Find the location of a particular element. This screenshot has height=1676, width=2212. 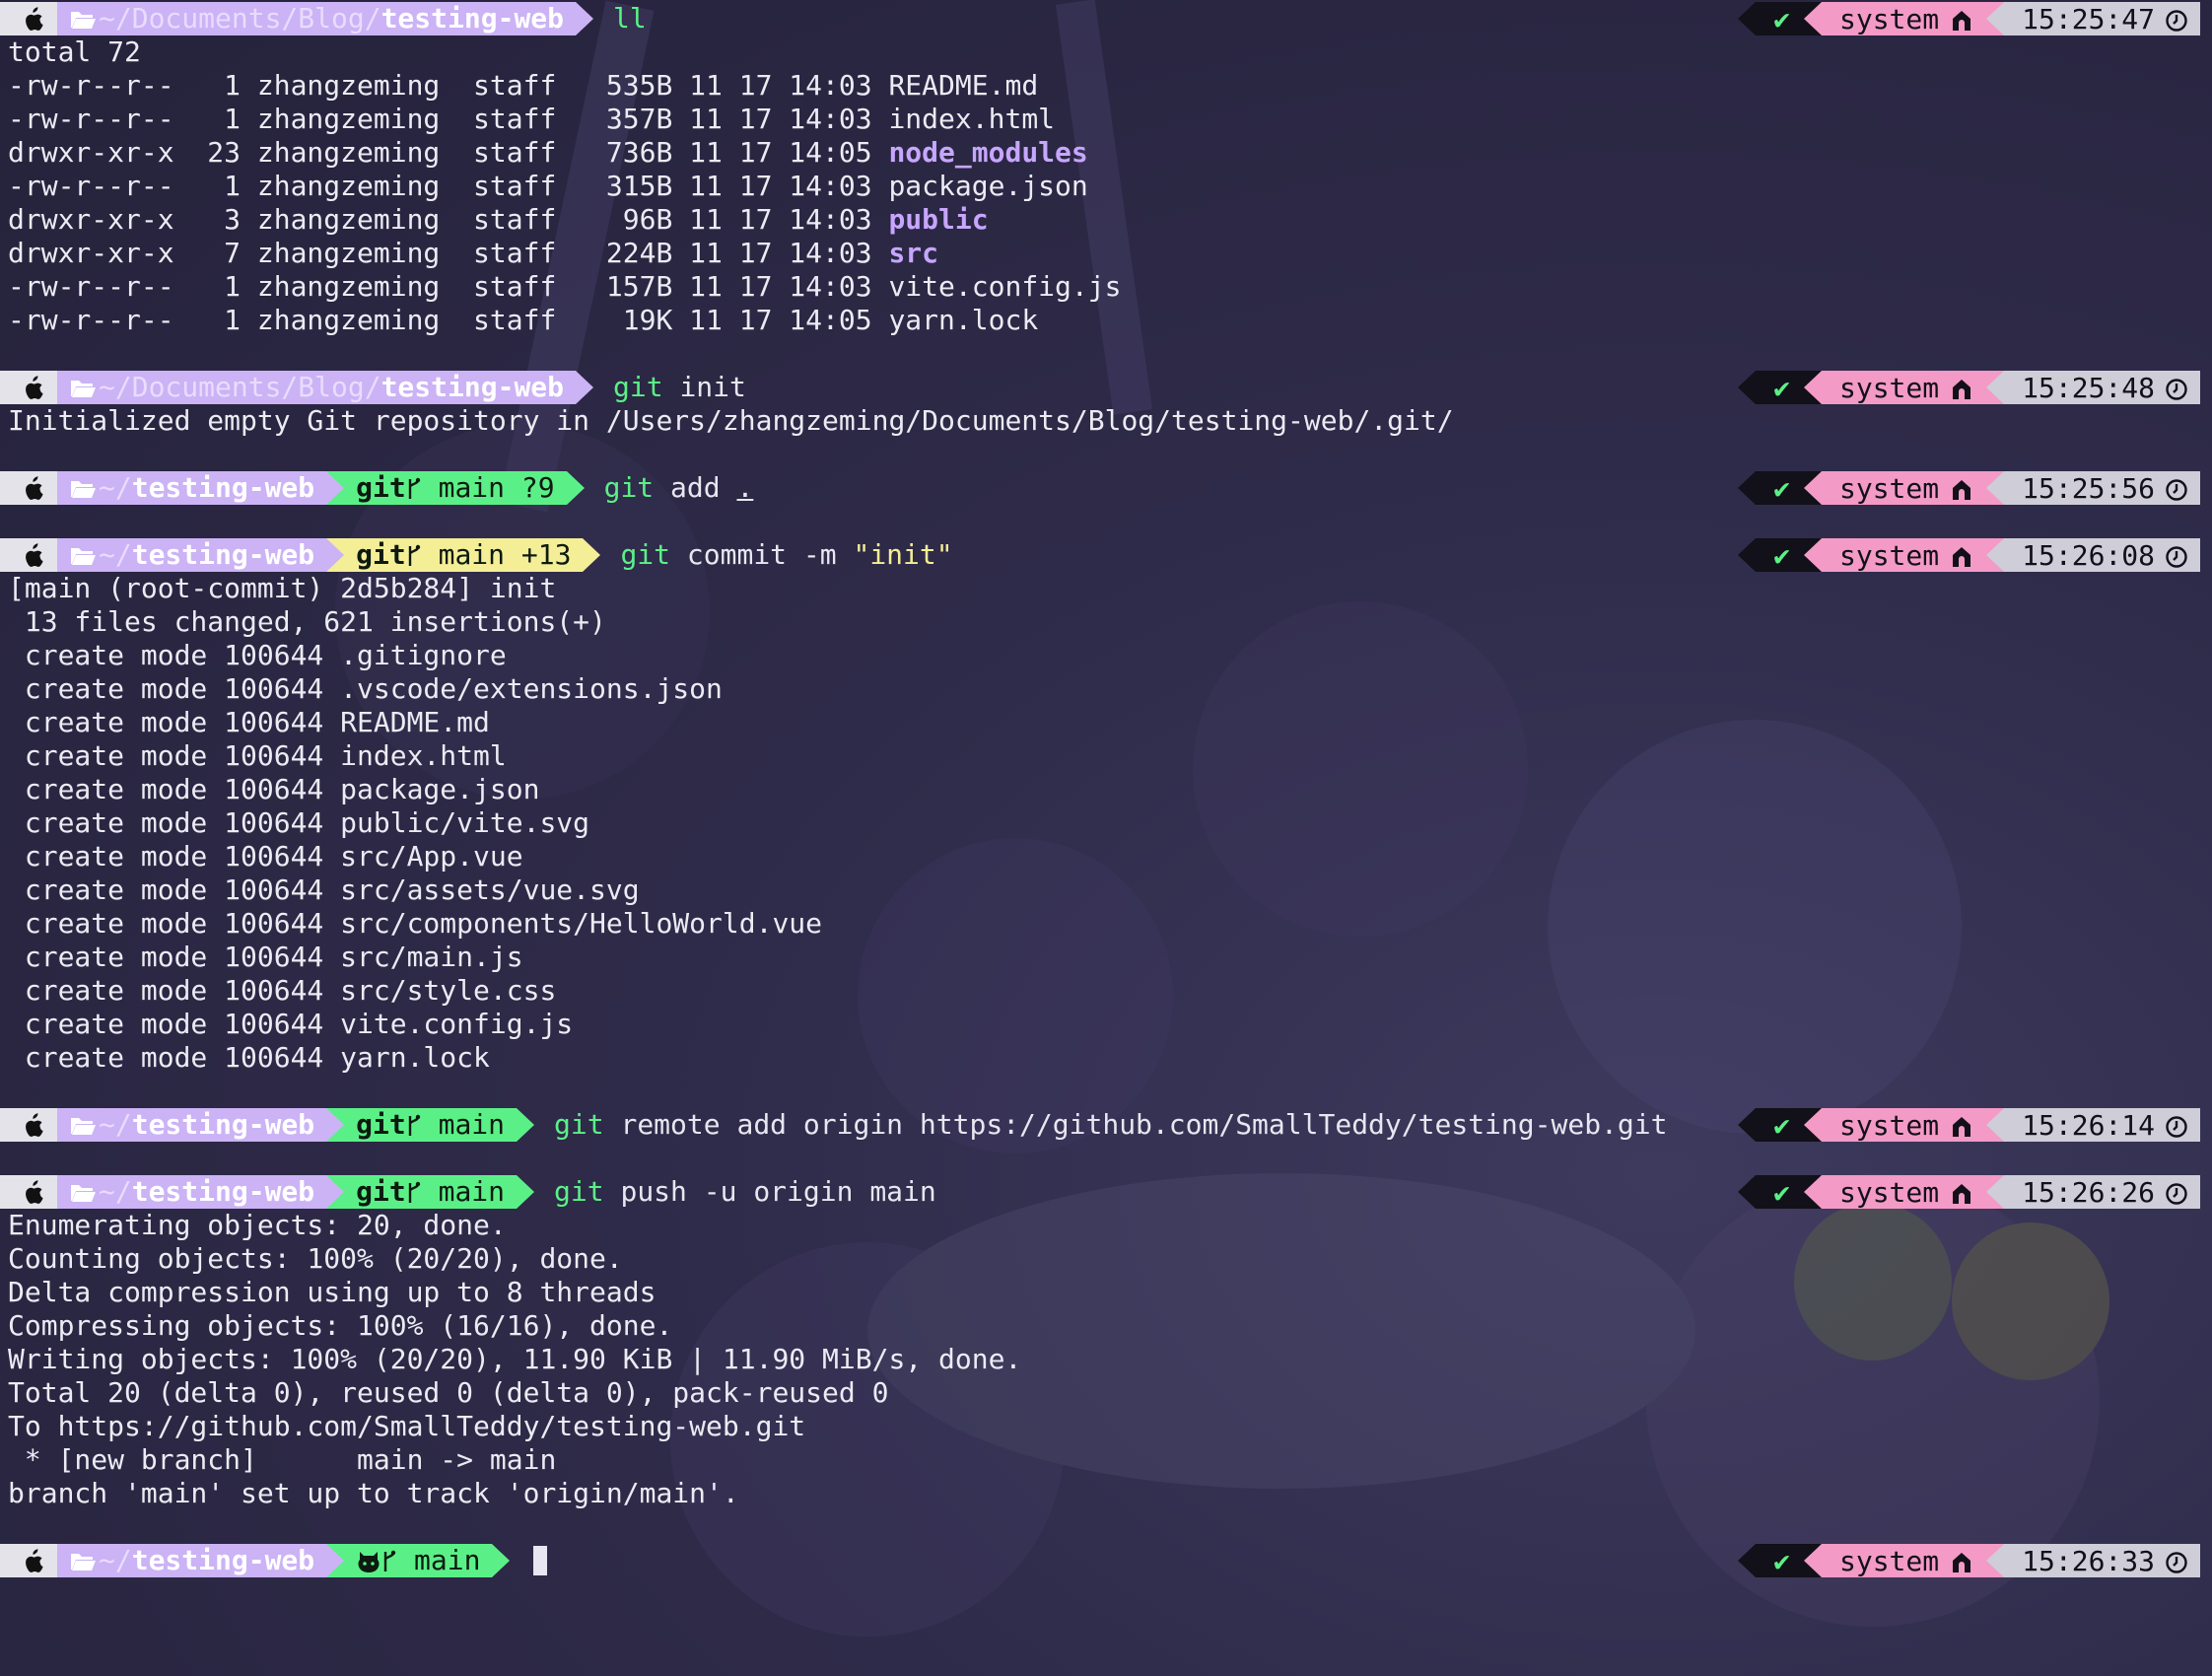

time-segment: 15:26:14 is located at coordinates (2102, 1125).